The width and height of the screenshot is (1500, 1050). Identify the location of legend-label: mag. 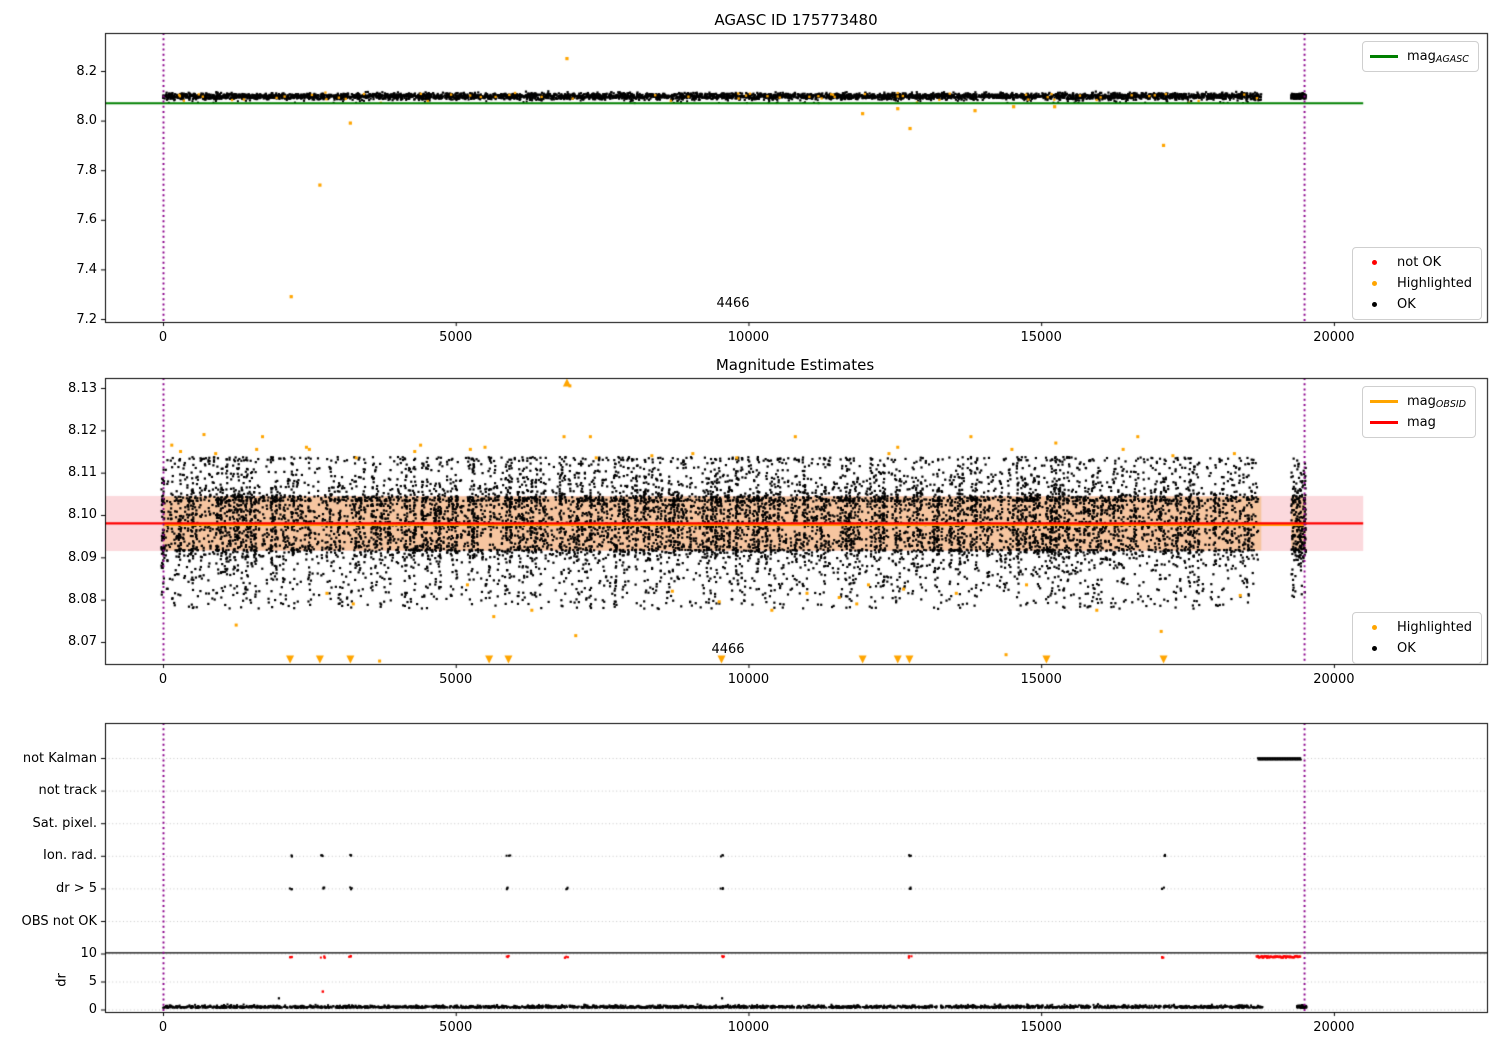
(1421, 422).